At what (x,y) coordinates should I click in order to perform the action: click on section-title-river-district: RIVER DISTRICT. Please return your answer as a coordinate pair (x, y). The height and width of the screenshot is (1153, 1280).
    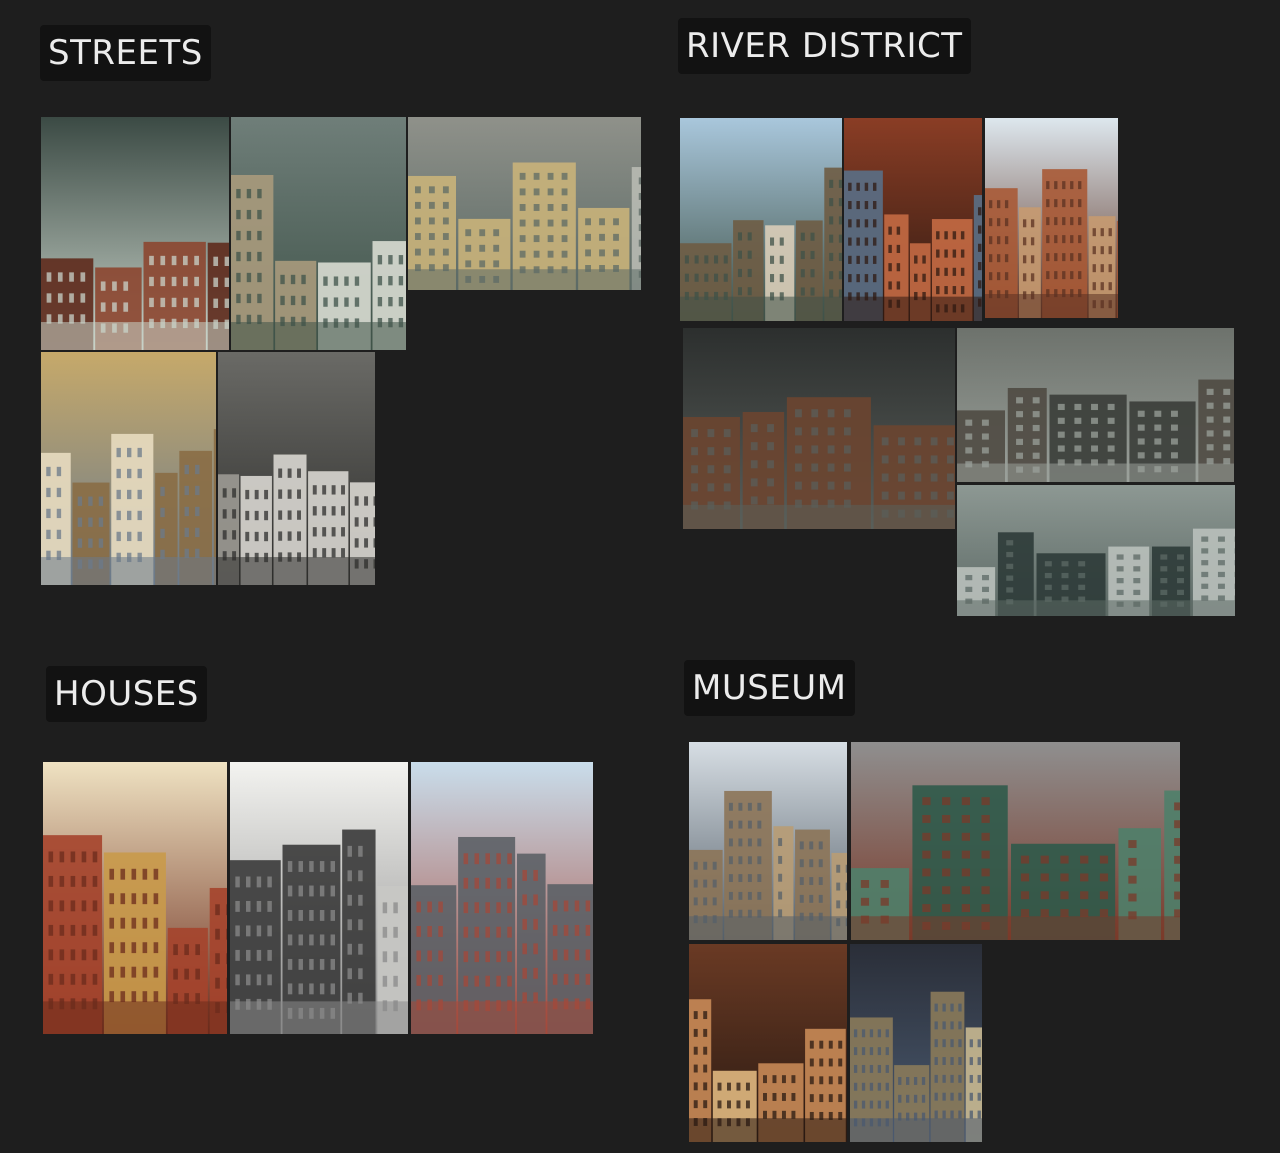
    Looking at the image, I should click on (824, 46).